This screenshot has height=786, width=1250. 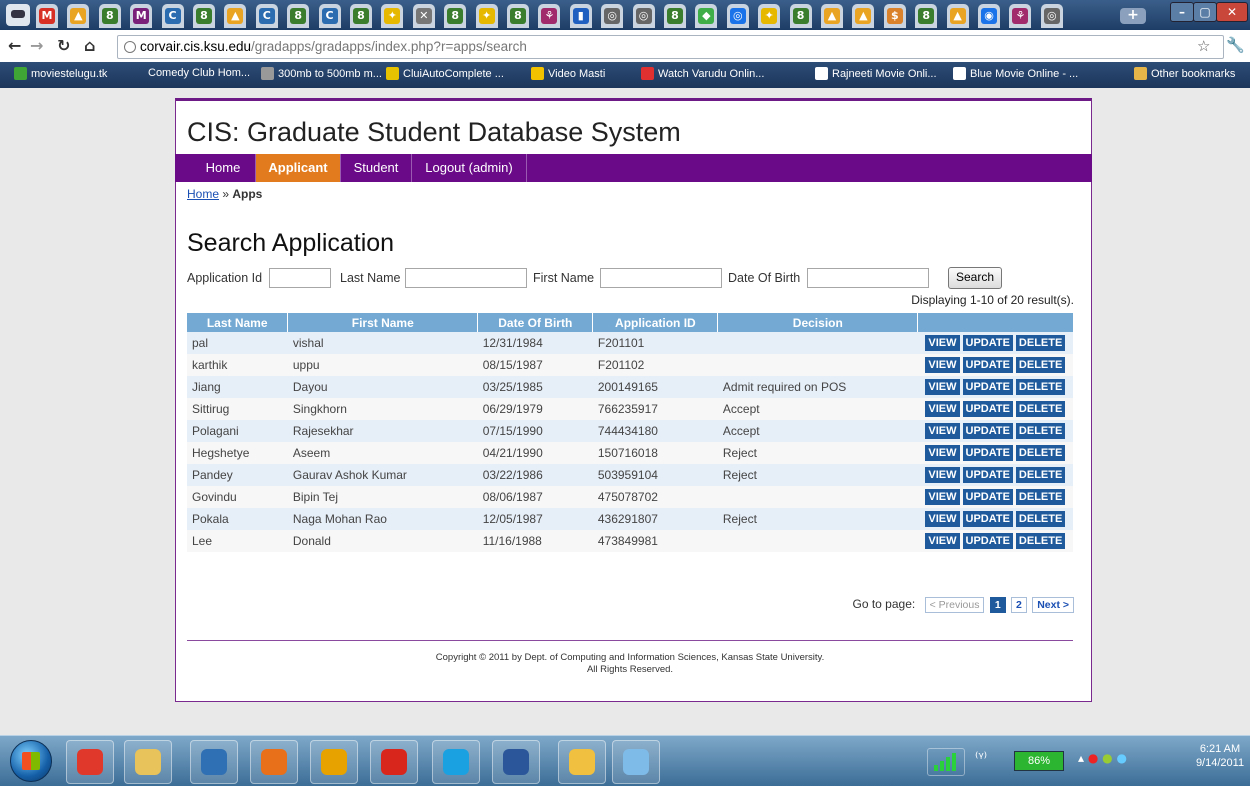 What do you see at coordinates (868, 278) in the screenshot?
I see `date-of-birth-input` at bounding box center [868, 278].